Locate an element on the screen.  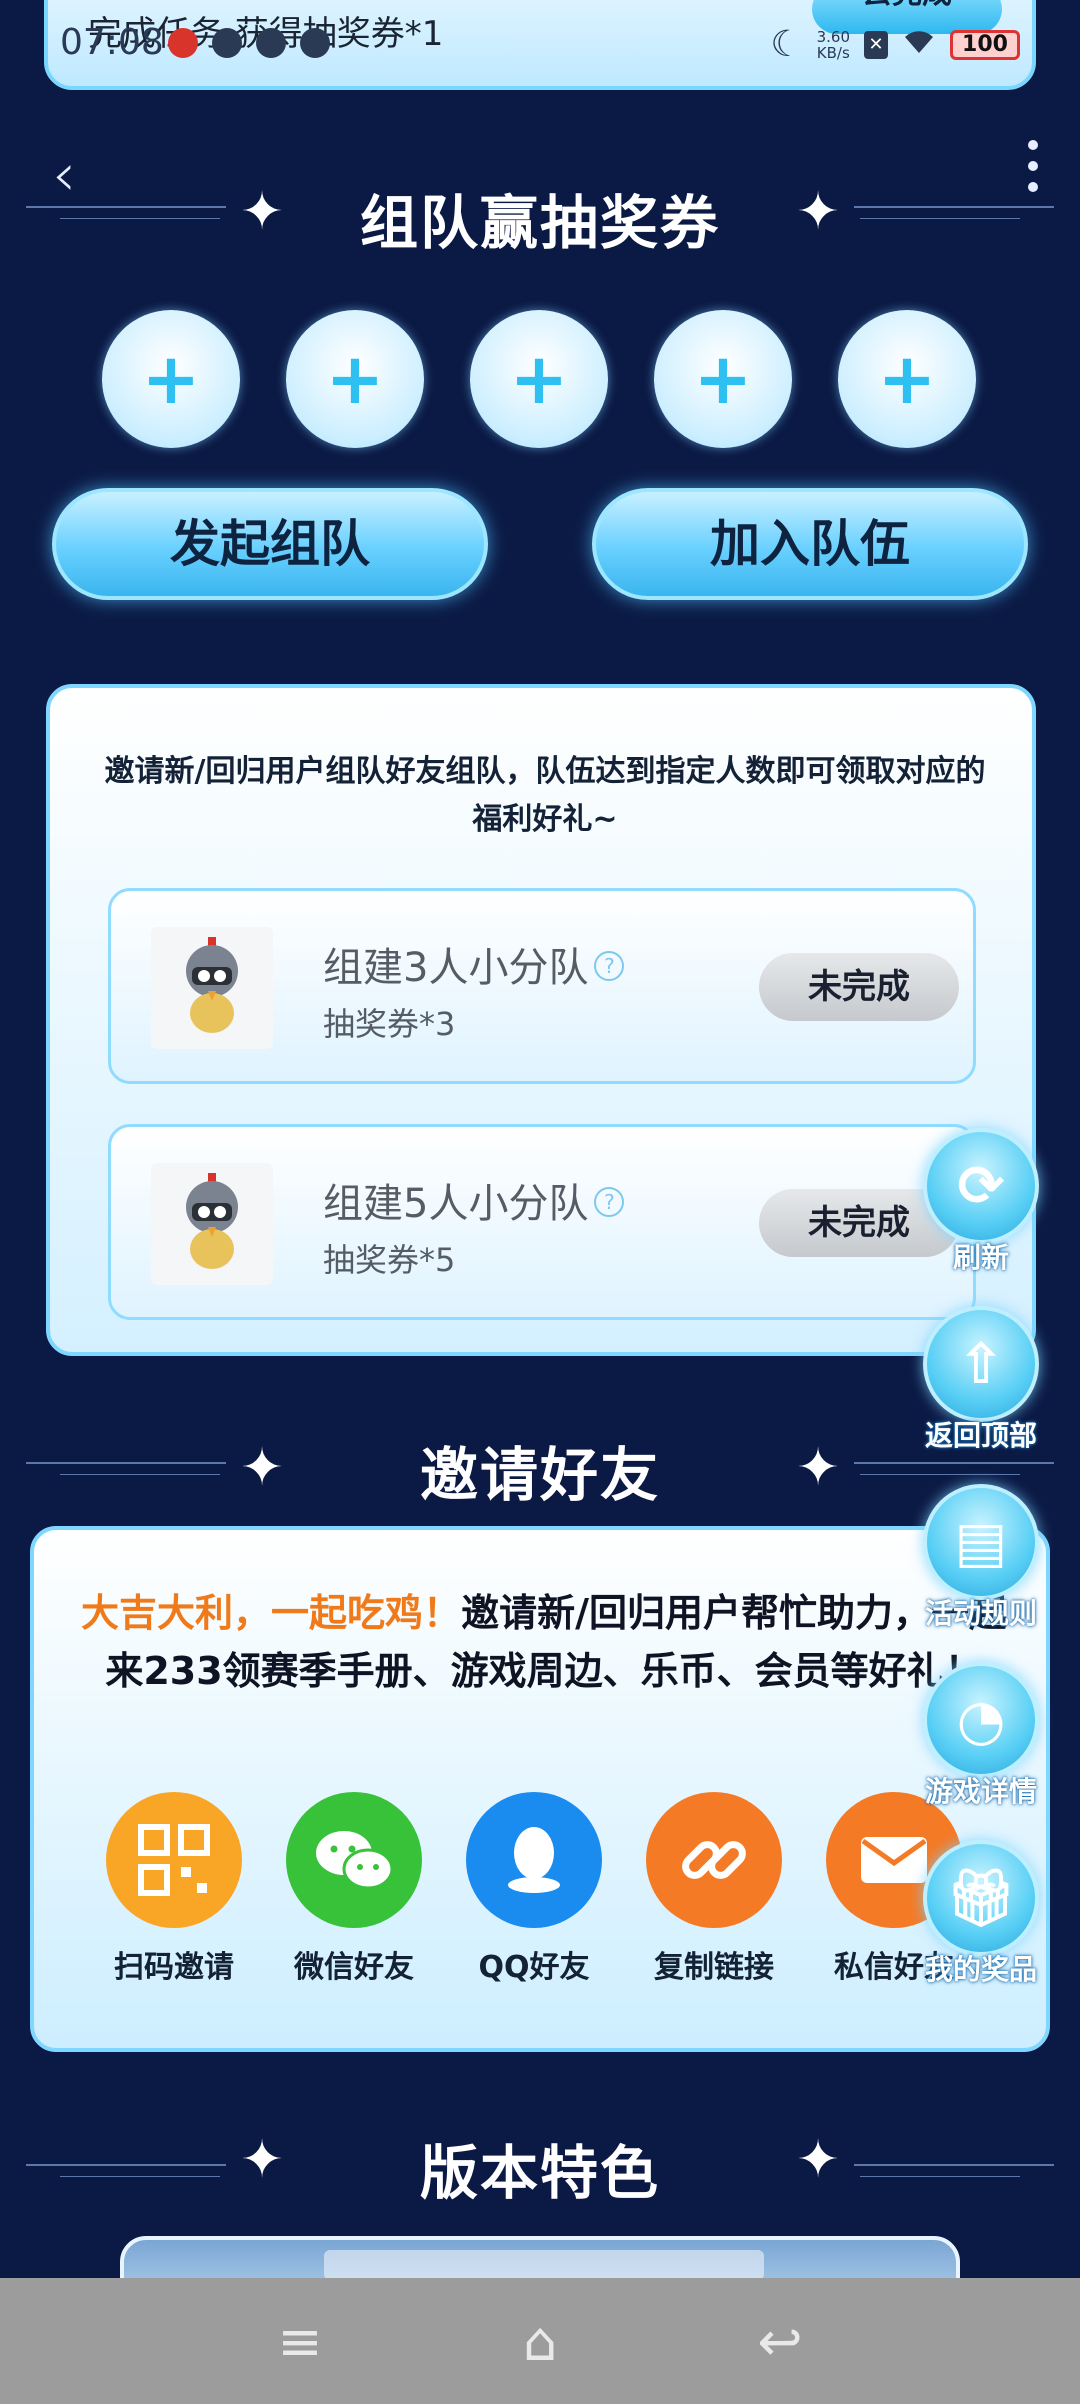
wechat-icon is located at coordinates (354, 1860).